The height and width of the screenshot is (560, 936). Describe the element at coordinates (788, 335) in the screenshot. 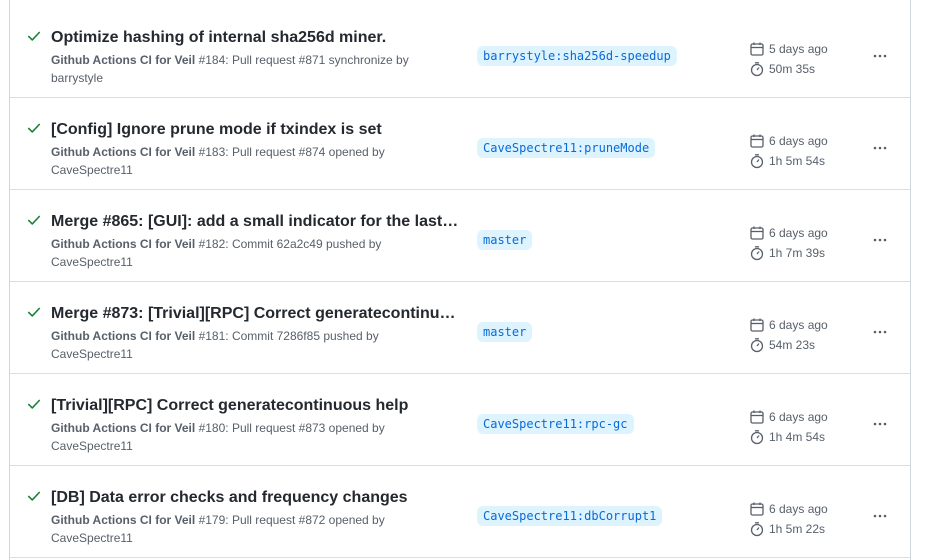

I see `run-timing: 6 days ago 54m 23s` at that location.